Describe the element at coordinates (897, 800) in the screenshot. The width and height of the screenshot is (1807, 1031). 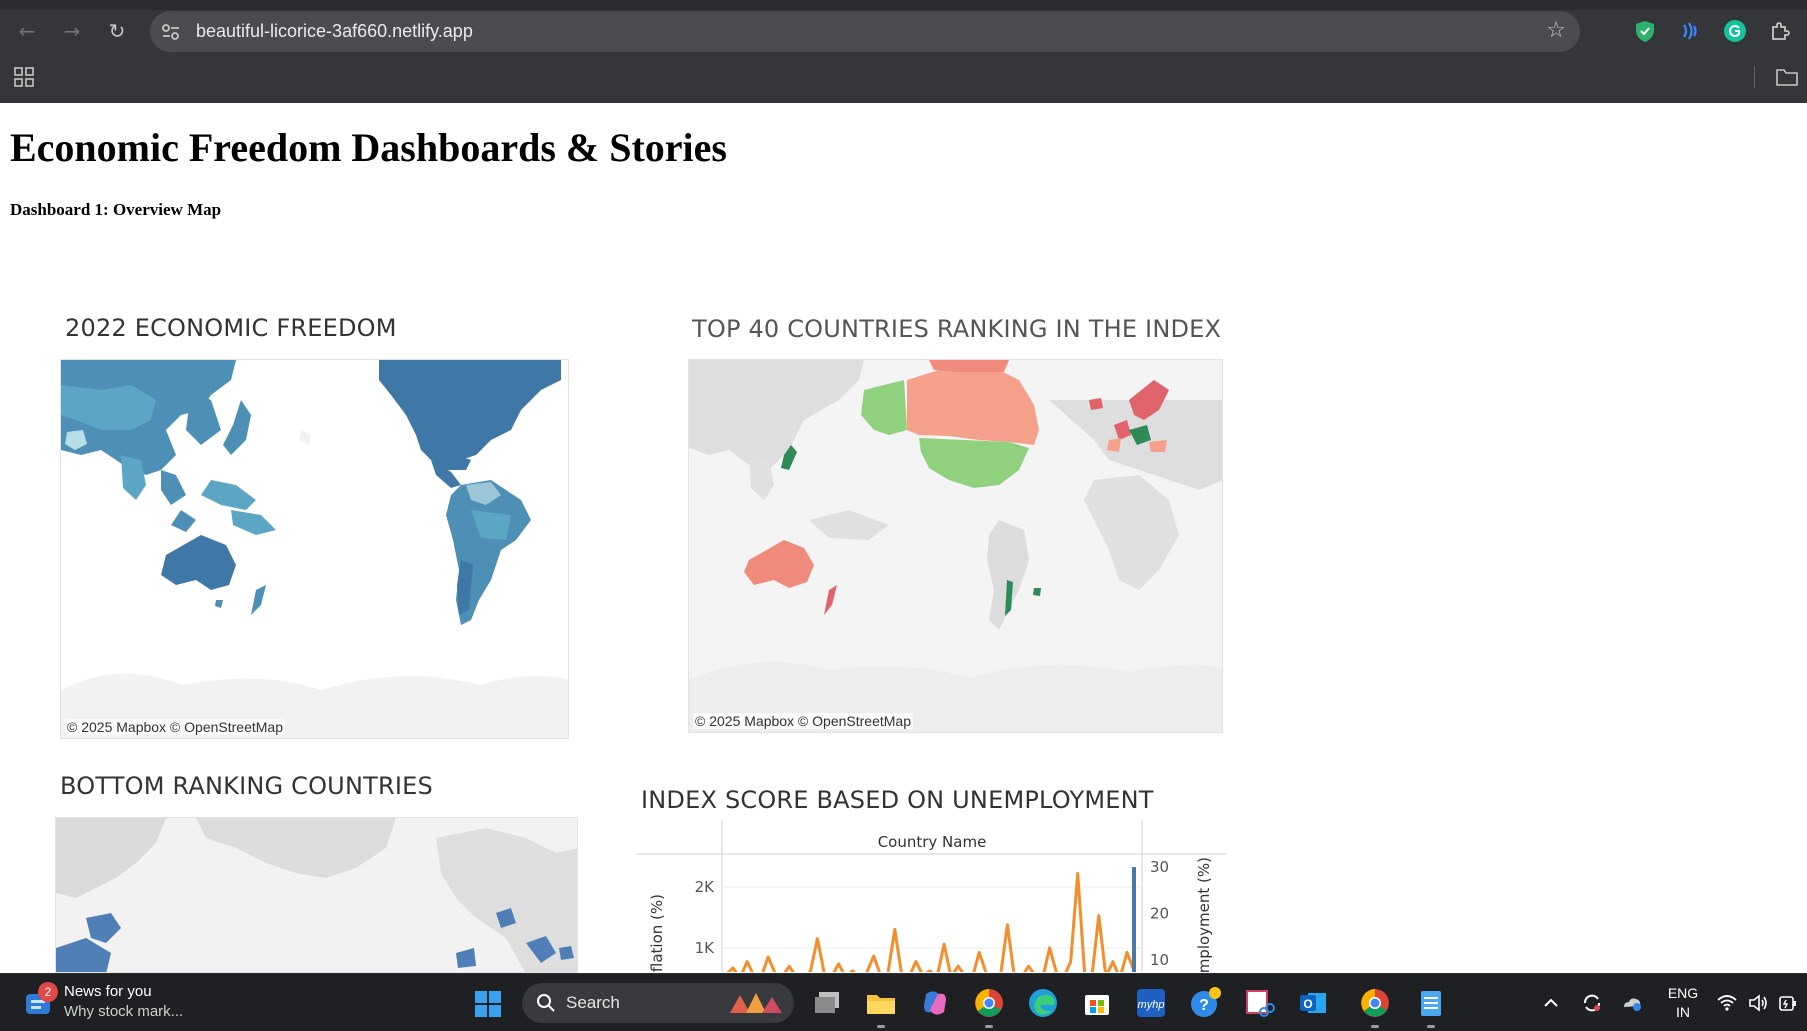
I see `unemployment-chart-title: INDEX SCORE BASED ON UNEMPLOYMENT` at that location.